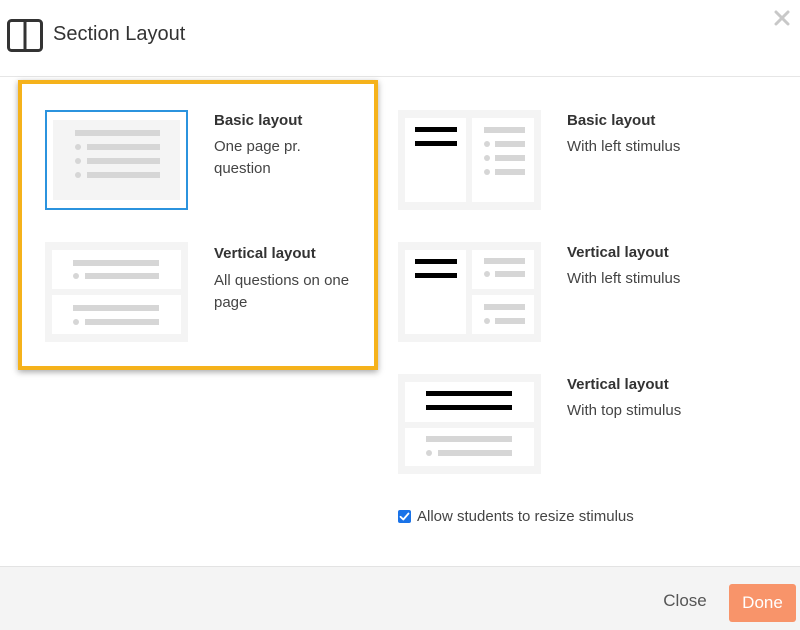 The height and width of the screenshot is (630, 800). I want to click on layout-option-vertical-left-stimulus: Vertical layout With left stimulus, so click(558, 292).